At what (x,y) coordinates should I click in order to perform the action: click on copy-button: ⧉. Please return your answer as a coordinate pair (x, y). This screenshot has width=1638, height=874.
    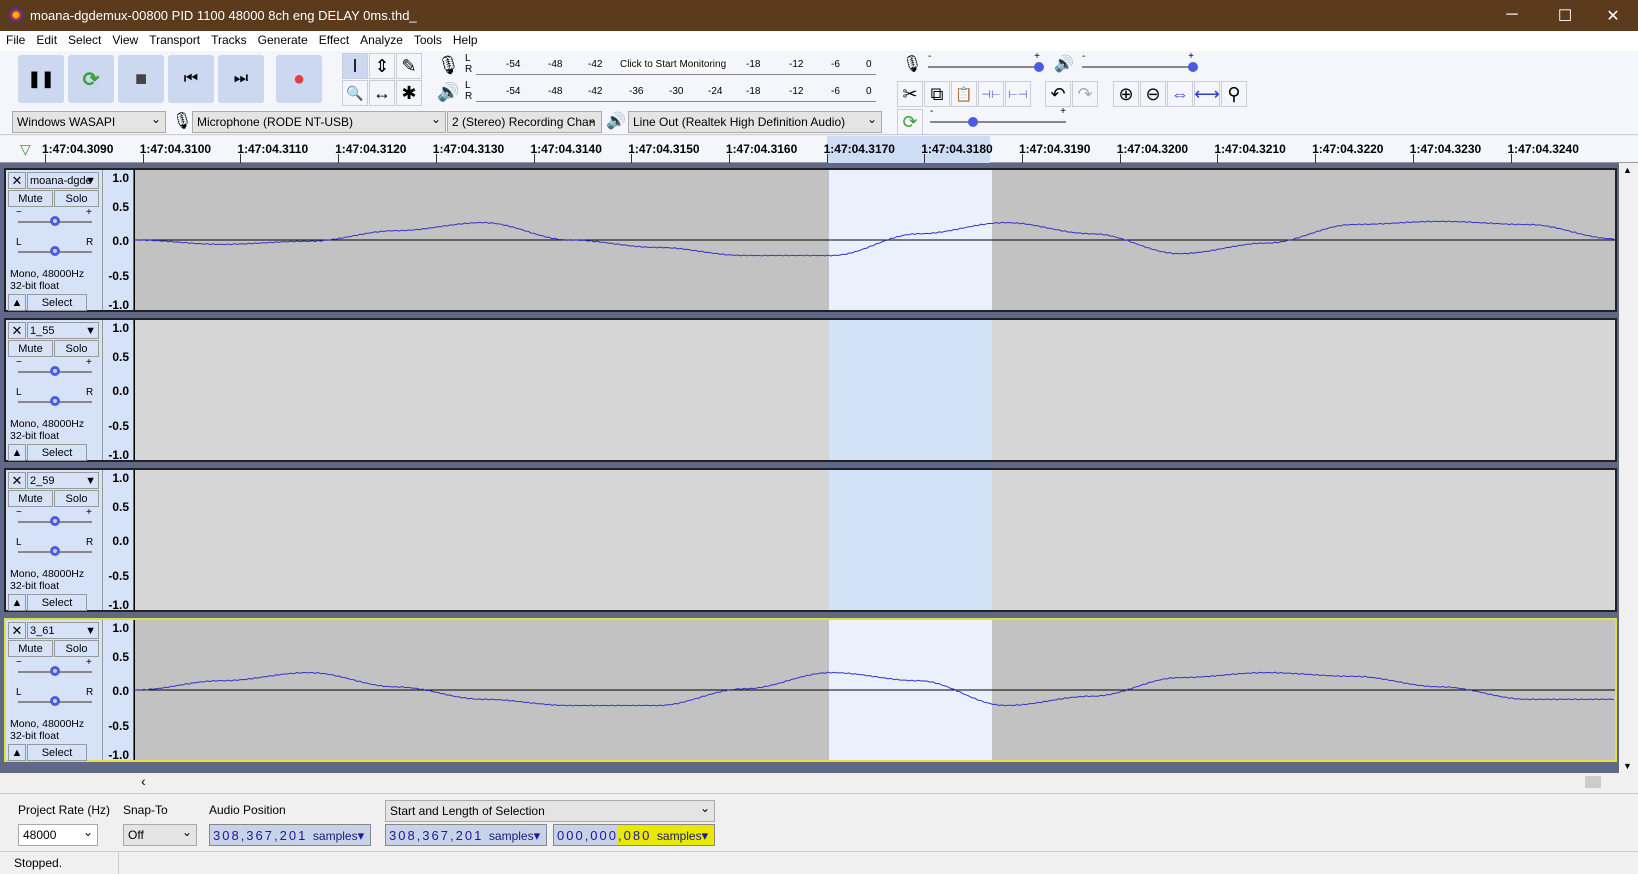
    Looking at the image, I should click on (937, 94).